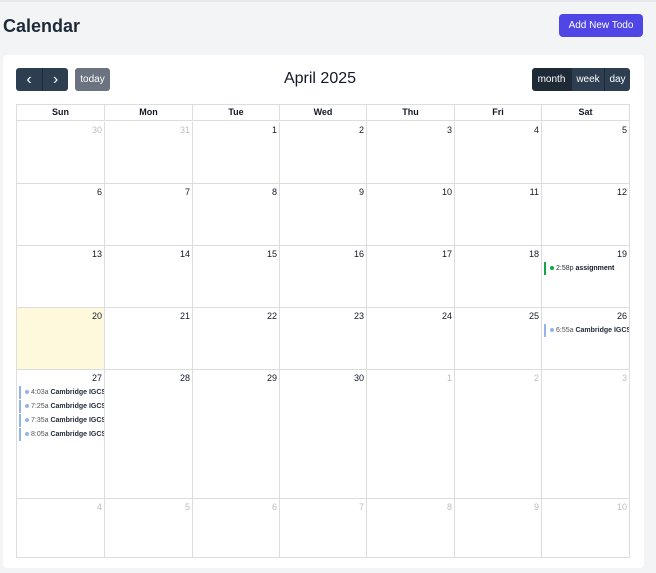 This screenshot has height=573, width=656. What do you see at coordinates (622, 192) in the screenshot?
I see `day-number: 12` at bounding box center [622, 192].